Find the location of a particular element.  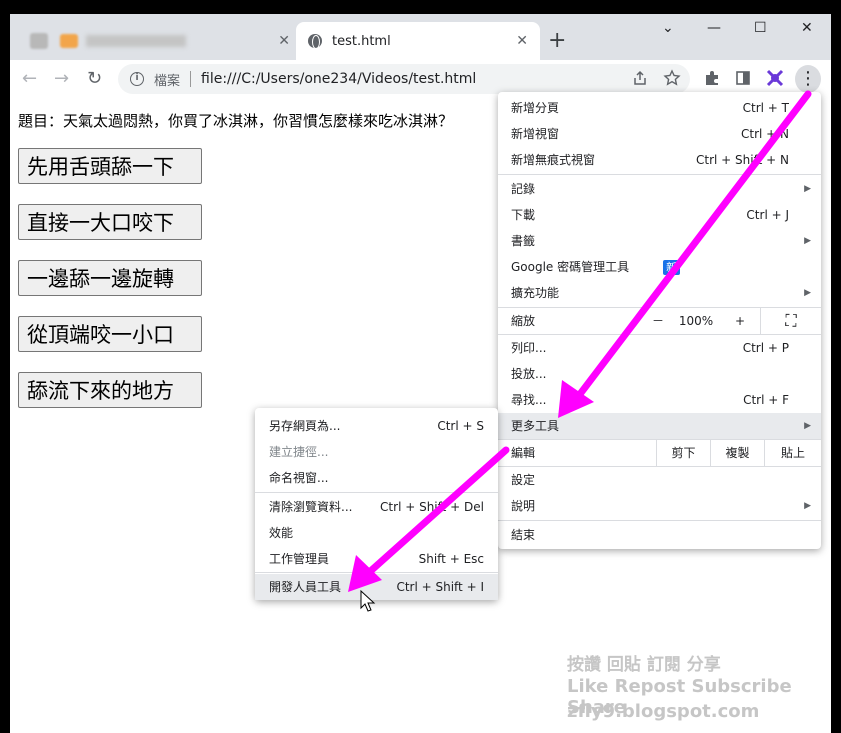

arrow-to-dev-tools is located at coordinates (435, 513).